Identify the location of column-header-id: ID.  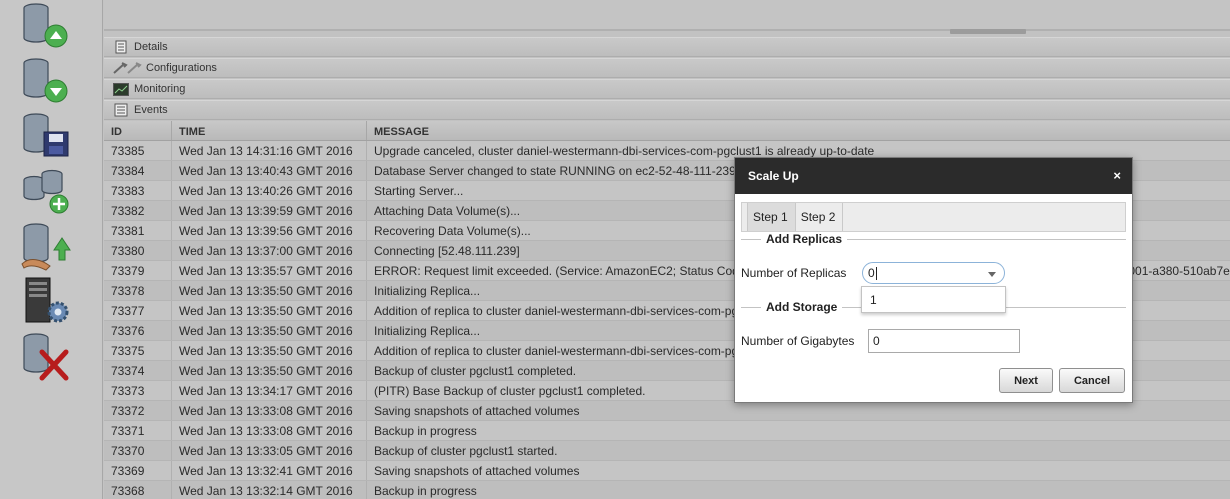
(138, 130).